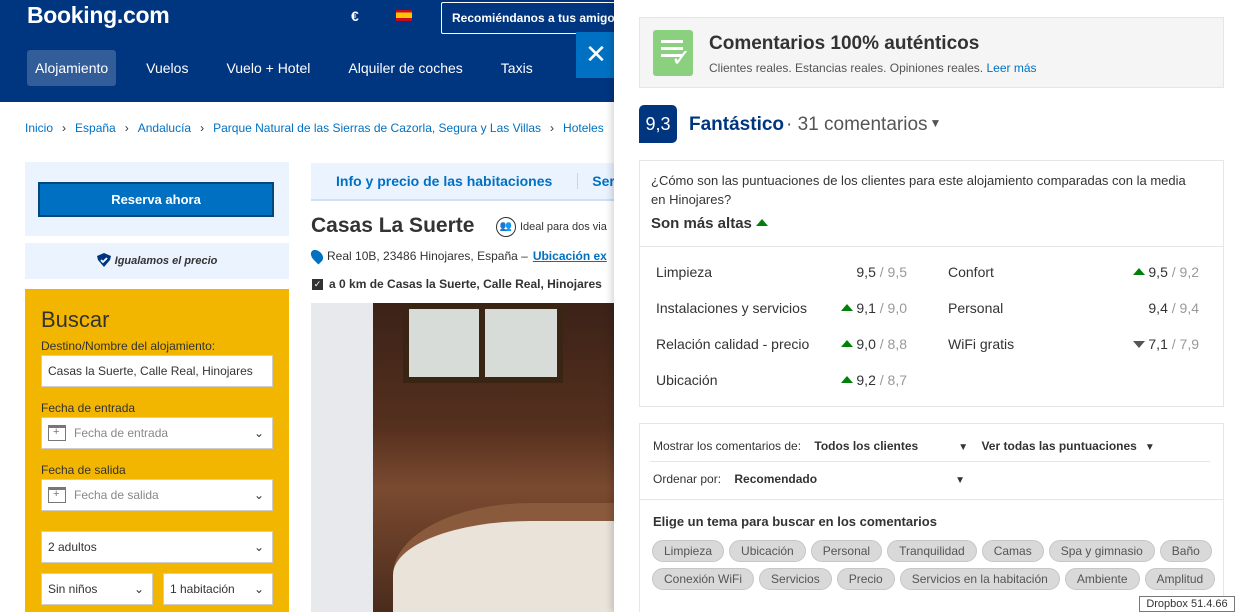  Describe the element at coordinates (844, 479) in the screenshot. I see `sort-dropdown: Recomendado ▼` at that location.